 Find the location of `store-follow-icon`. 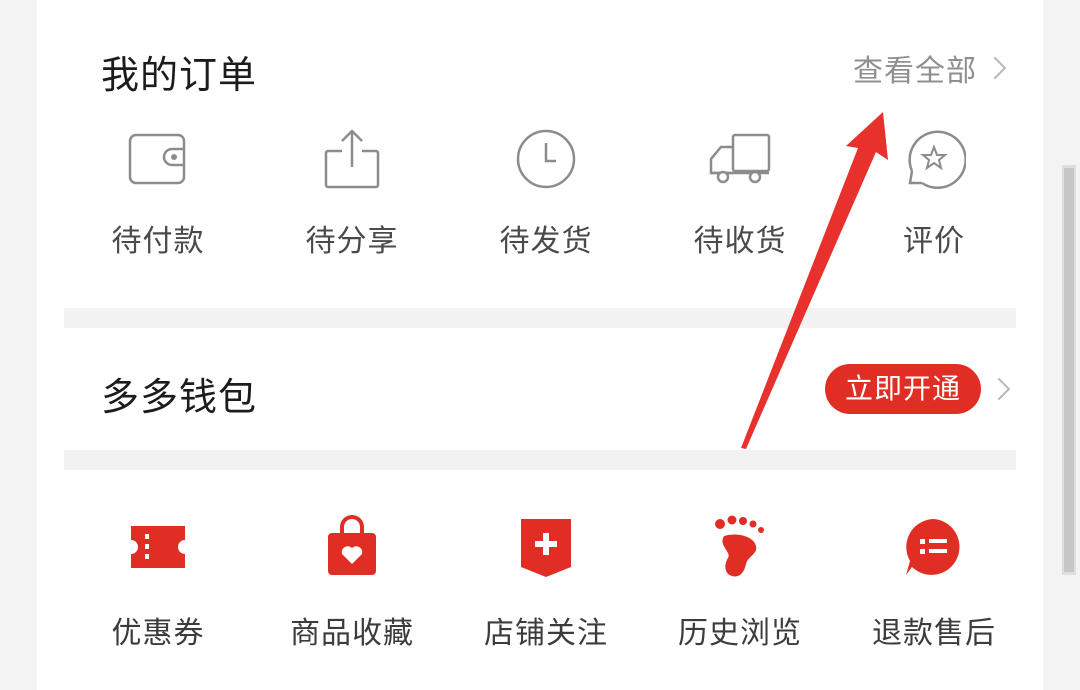

store-follow-icon is located at coordinates (546, 547).